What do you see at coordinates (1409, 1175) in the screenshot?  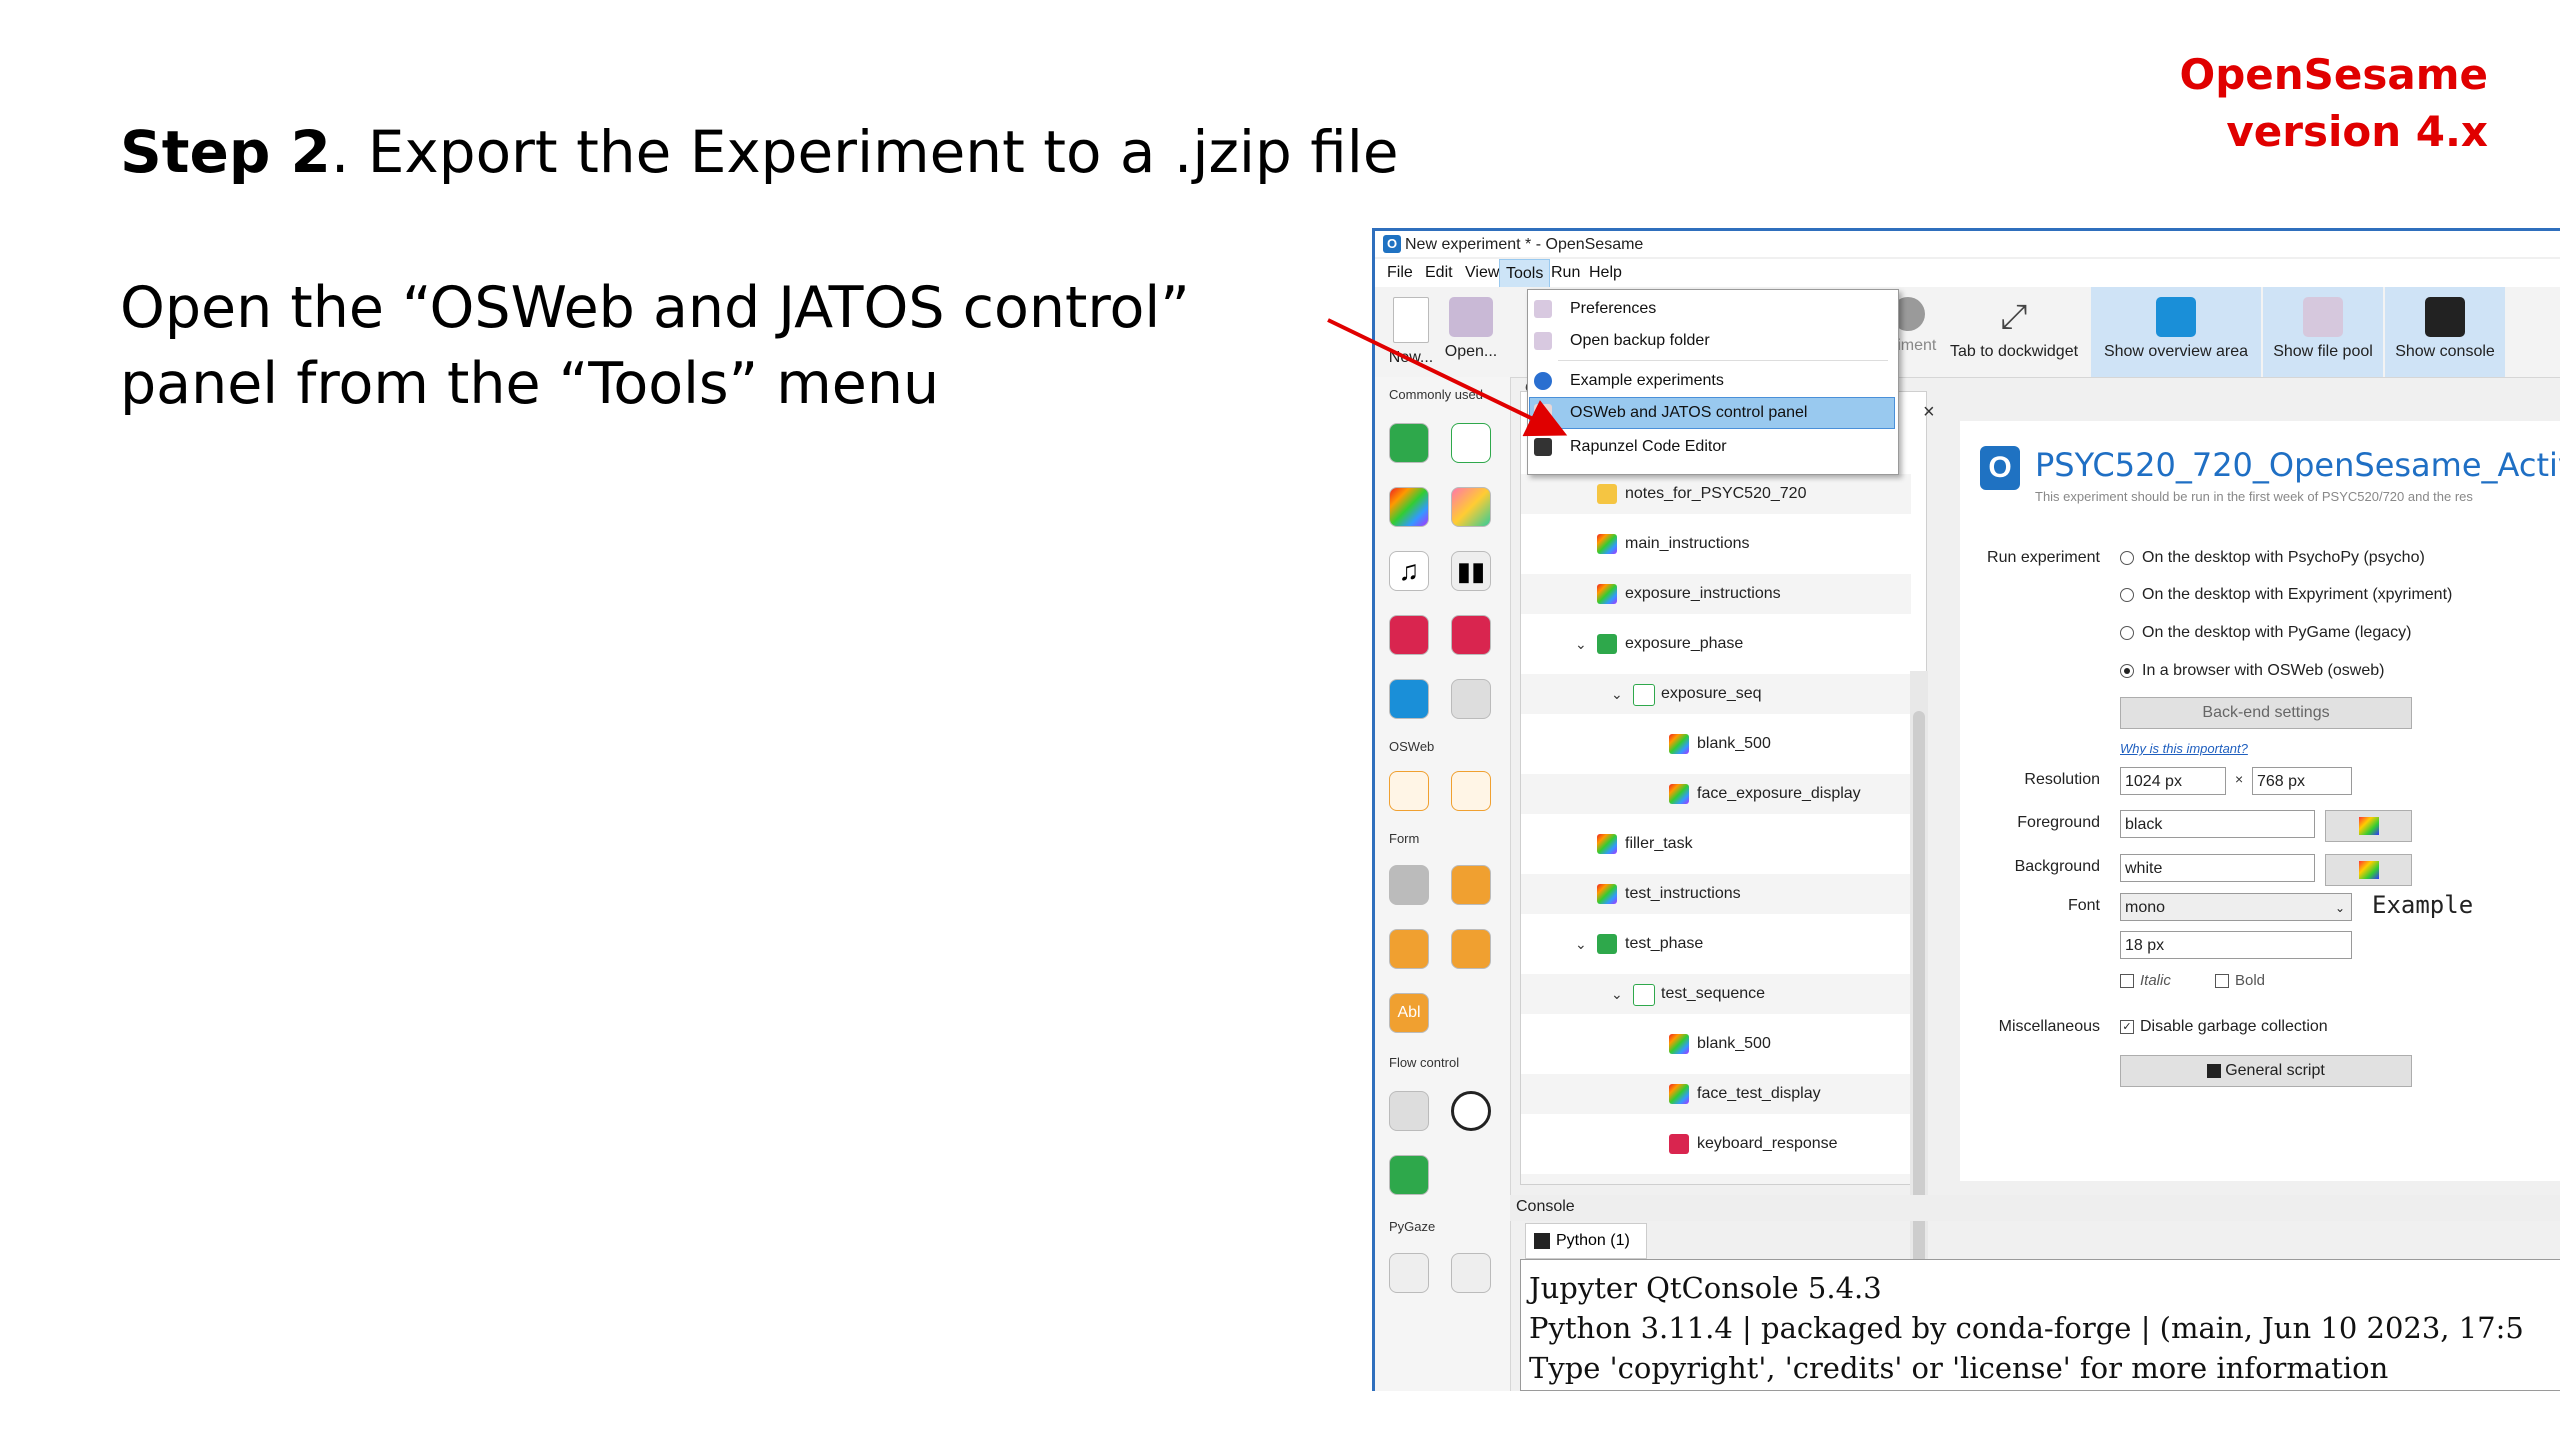 I see `repeat-cycle-icon` at bounding box center [1409, 1175].